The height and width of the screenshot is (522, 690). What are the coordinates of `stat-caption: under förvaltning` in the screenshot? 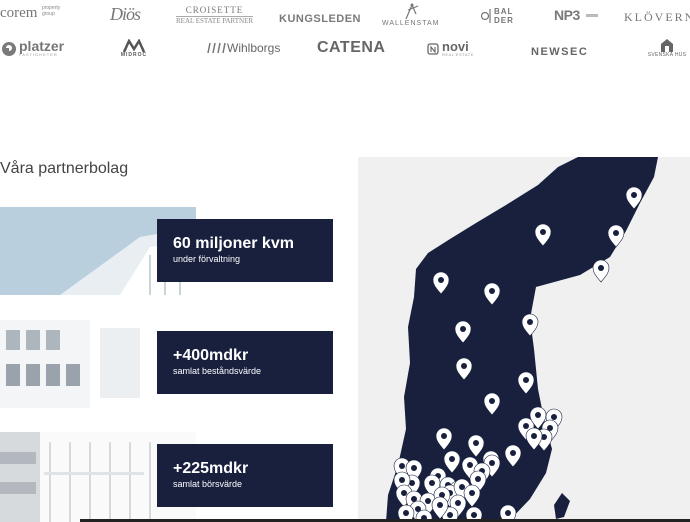 It's located at (207, 259).